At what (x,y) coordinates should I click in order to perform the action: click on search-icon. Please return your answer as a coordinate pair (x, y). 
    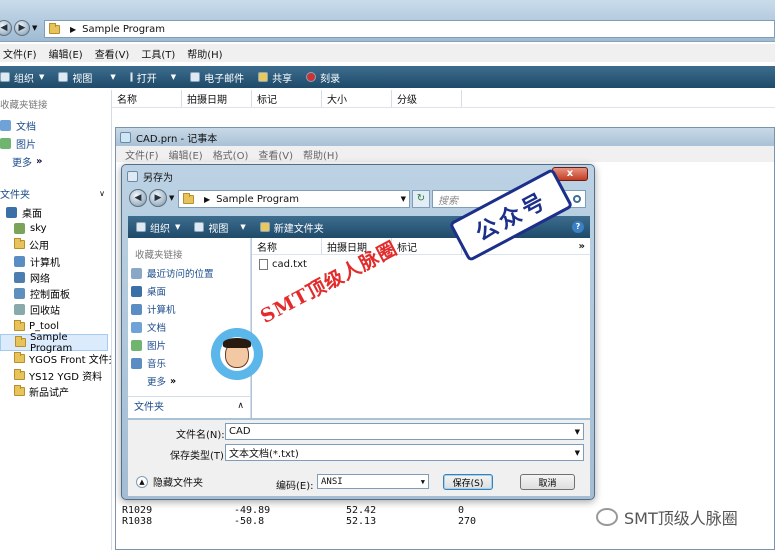
    Looking at the image, I should click on (577, 199).